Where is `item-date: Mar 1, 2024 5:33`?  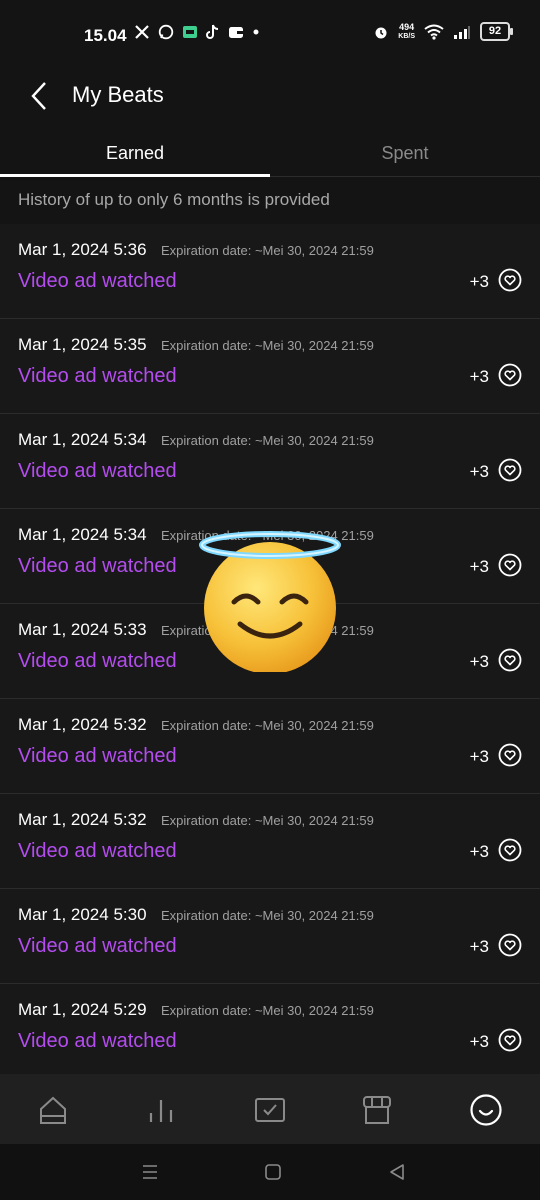 item-date: Mar 1, 2024 5:33 is located at coordinates (82, 629).